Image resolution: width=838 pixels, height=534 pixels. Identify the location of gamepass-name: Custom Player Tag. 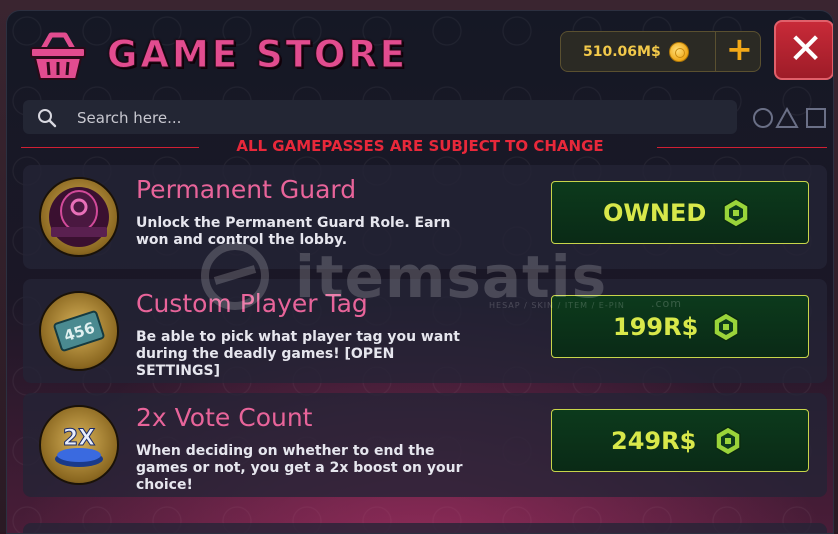
(252, 303).